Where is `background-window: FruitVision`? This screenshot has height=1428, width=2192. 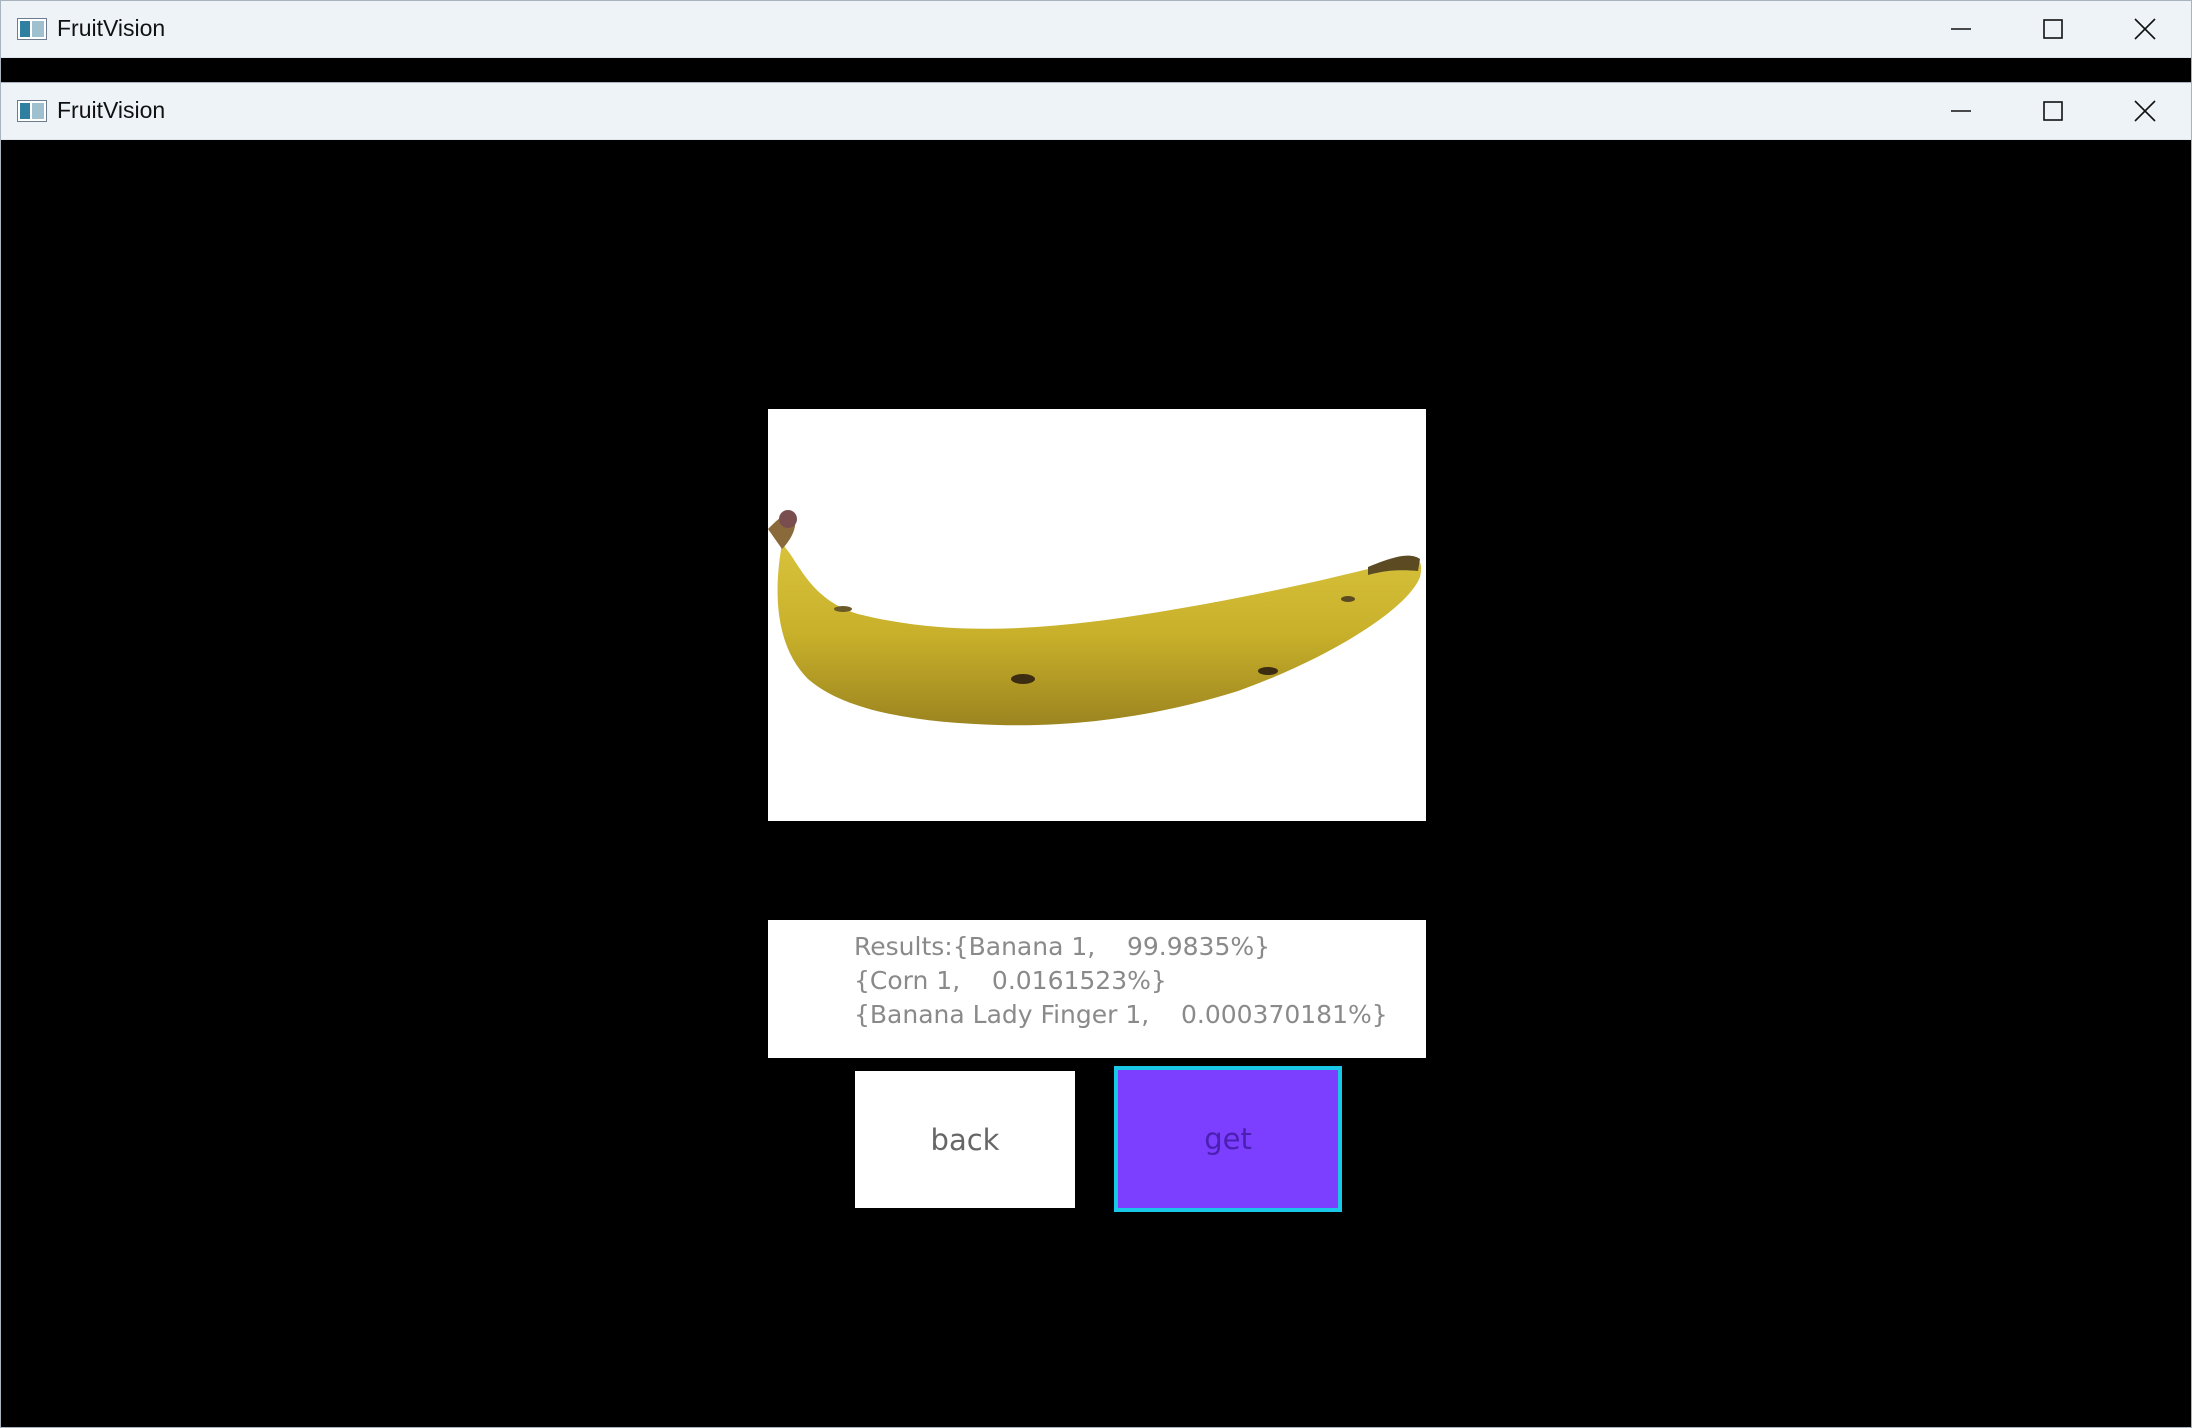 background-window: FruitVision is located at coordinates (1096, 42).